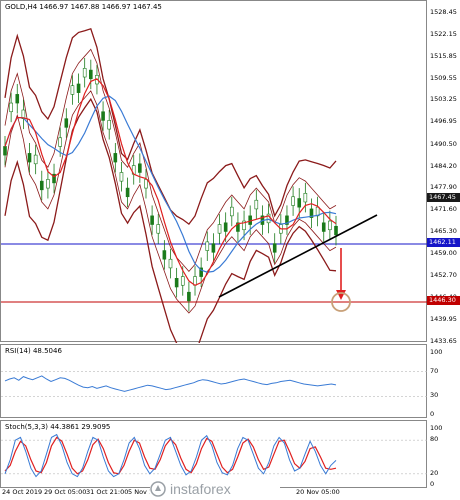  Describe the element at coordinates (65, 492) in the screenshot. I see `time-tick-label: 29 Oct 05:00` at that location.